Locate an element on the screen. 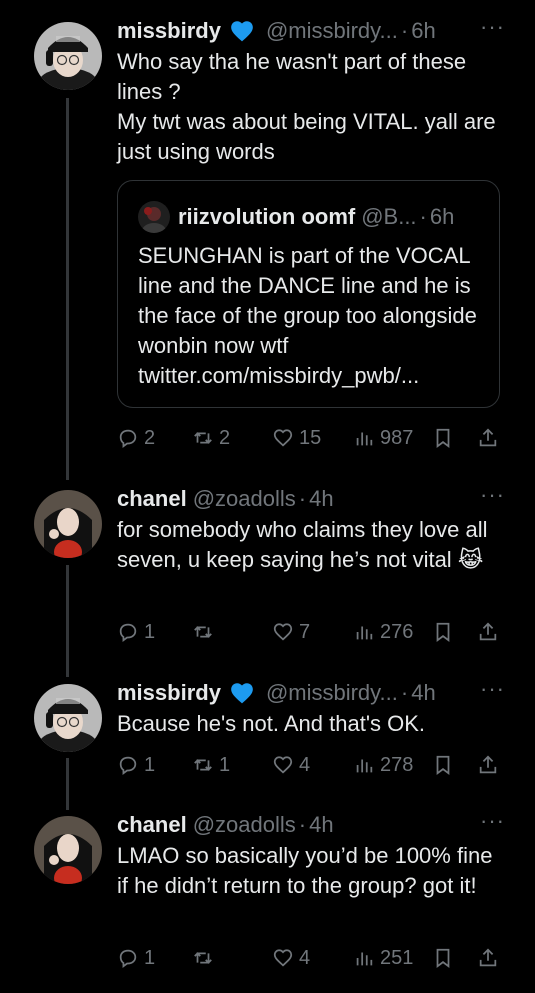 The height and width of the screenshot is (993, 535). action-bar: 1 7 276 is located at coordinates (308, 632).